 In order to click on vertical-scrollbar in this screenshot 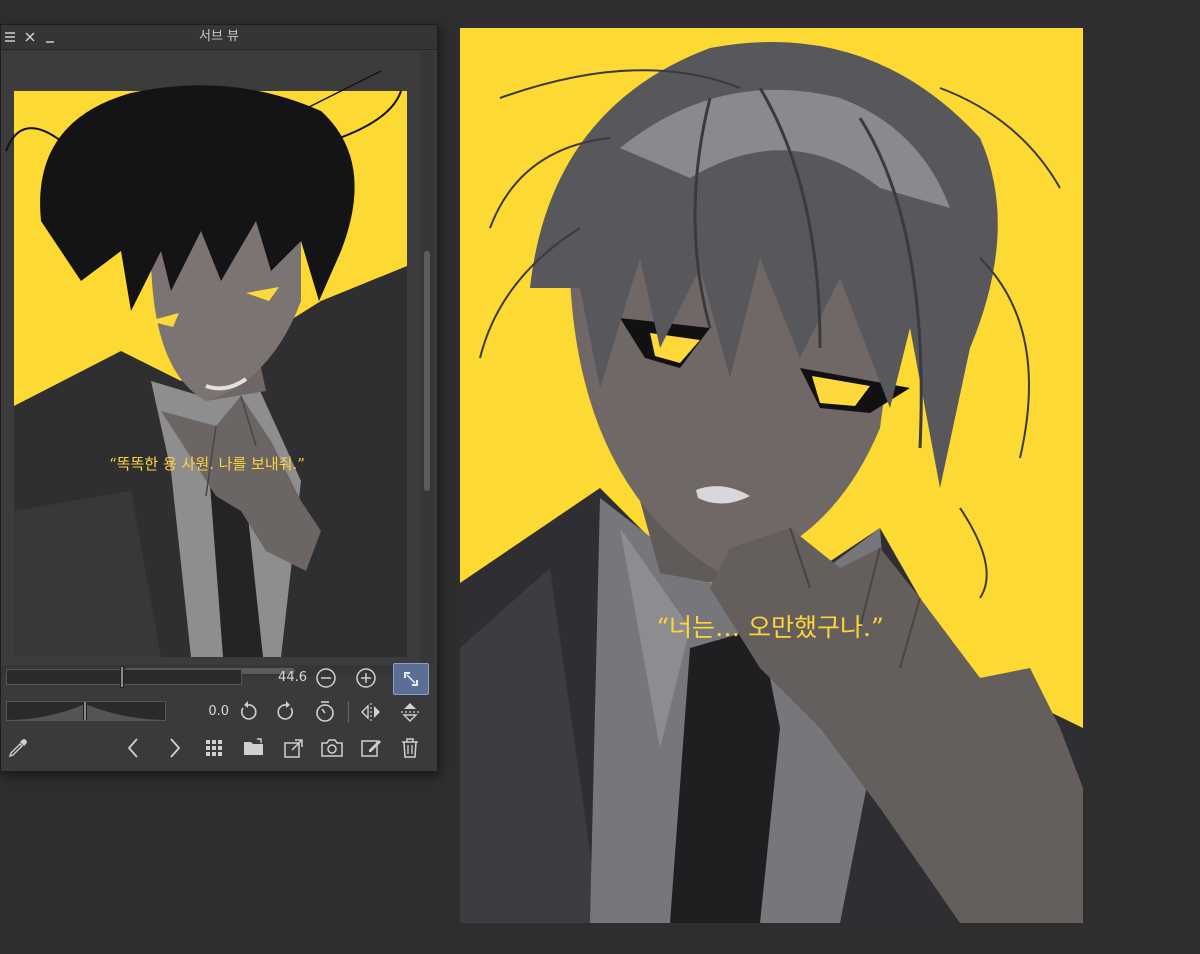, I will do `click(427, 358)`.